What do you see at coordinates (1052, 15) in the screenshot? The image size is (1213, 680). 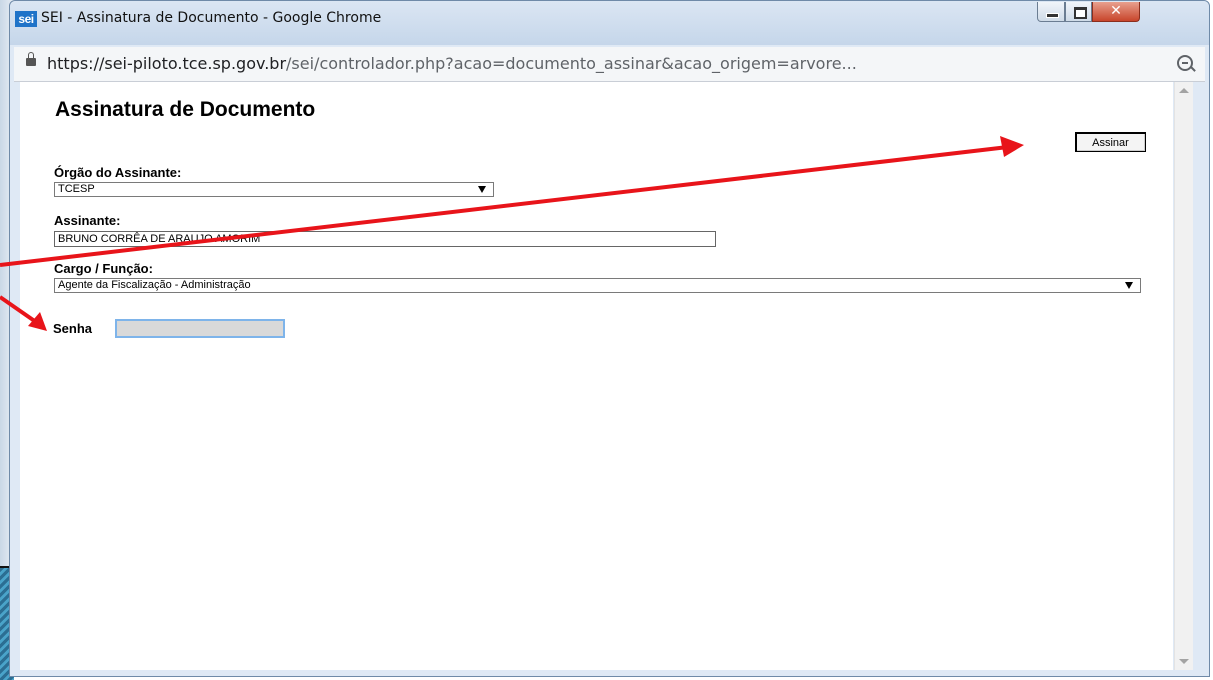 I see `minimize-icon` at bounding box center [1052, 15].